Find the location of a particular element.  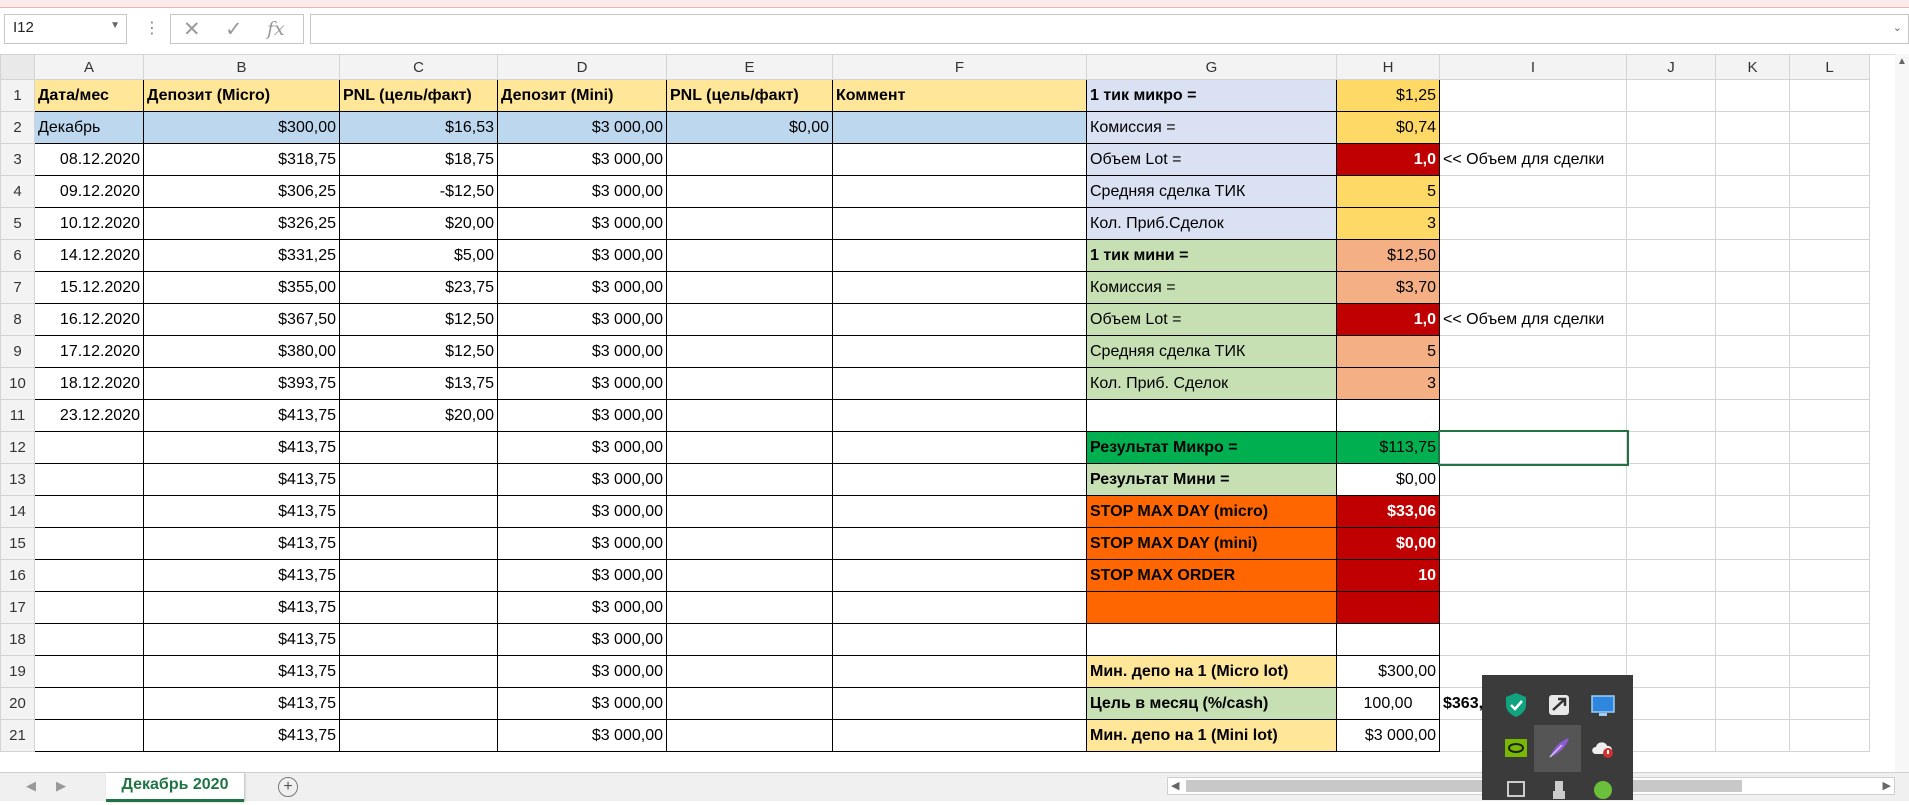

column-header: I is located at coordinates (1533, 67).